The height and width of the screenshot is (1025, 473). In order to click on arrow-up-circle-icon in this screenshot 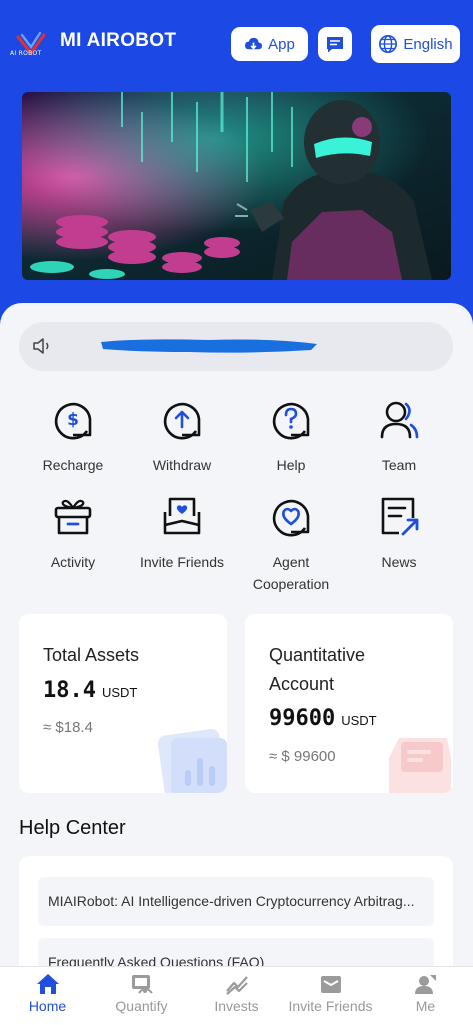, I will do `click(182, 421)`.